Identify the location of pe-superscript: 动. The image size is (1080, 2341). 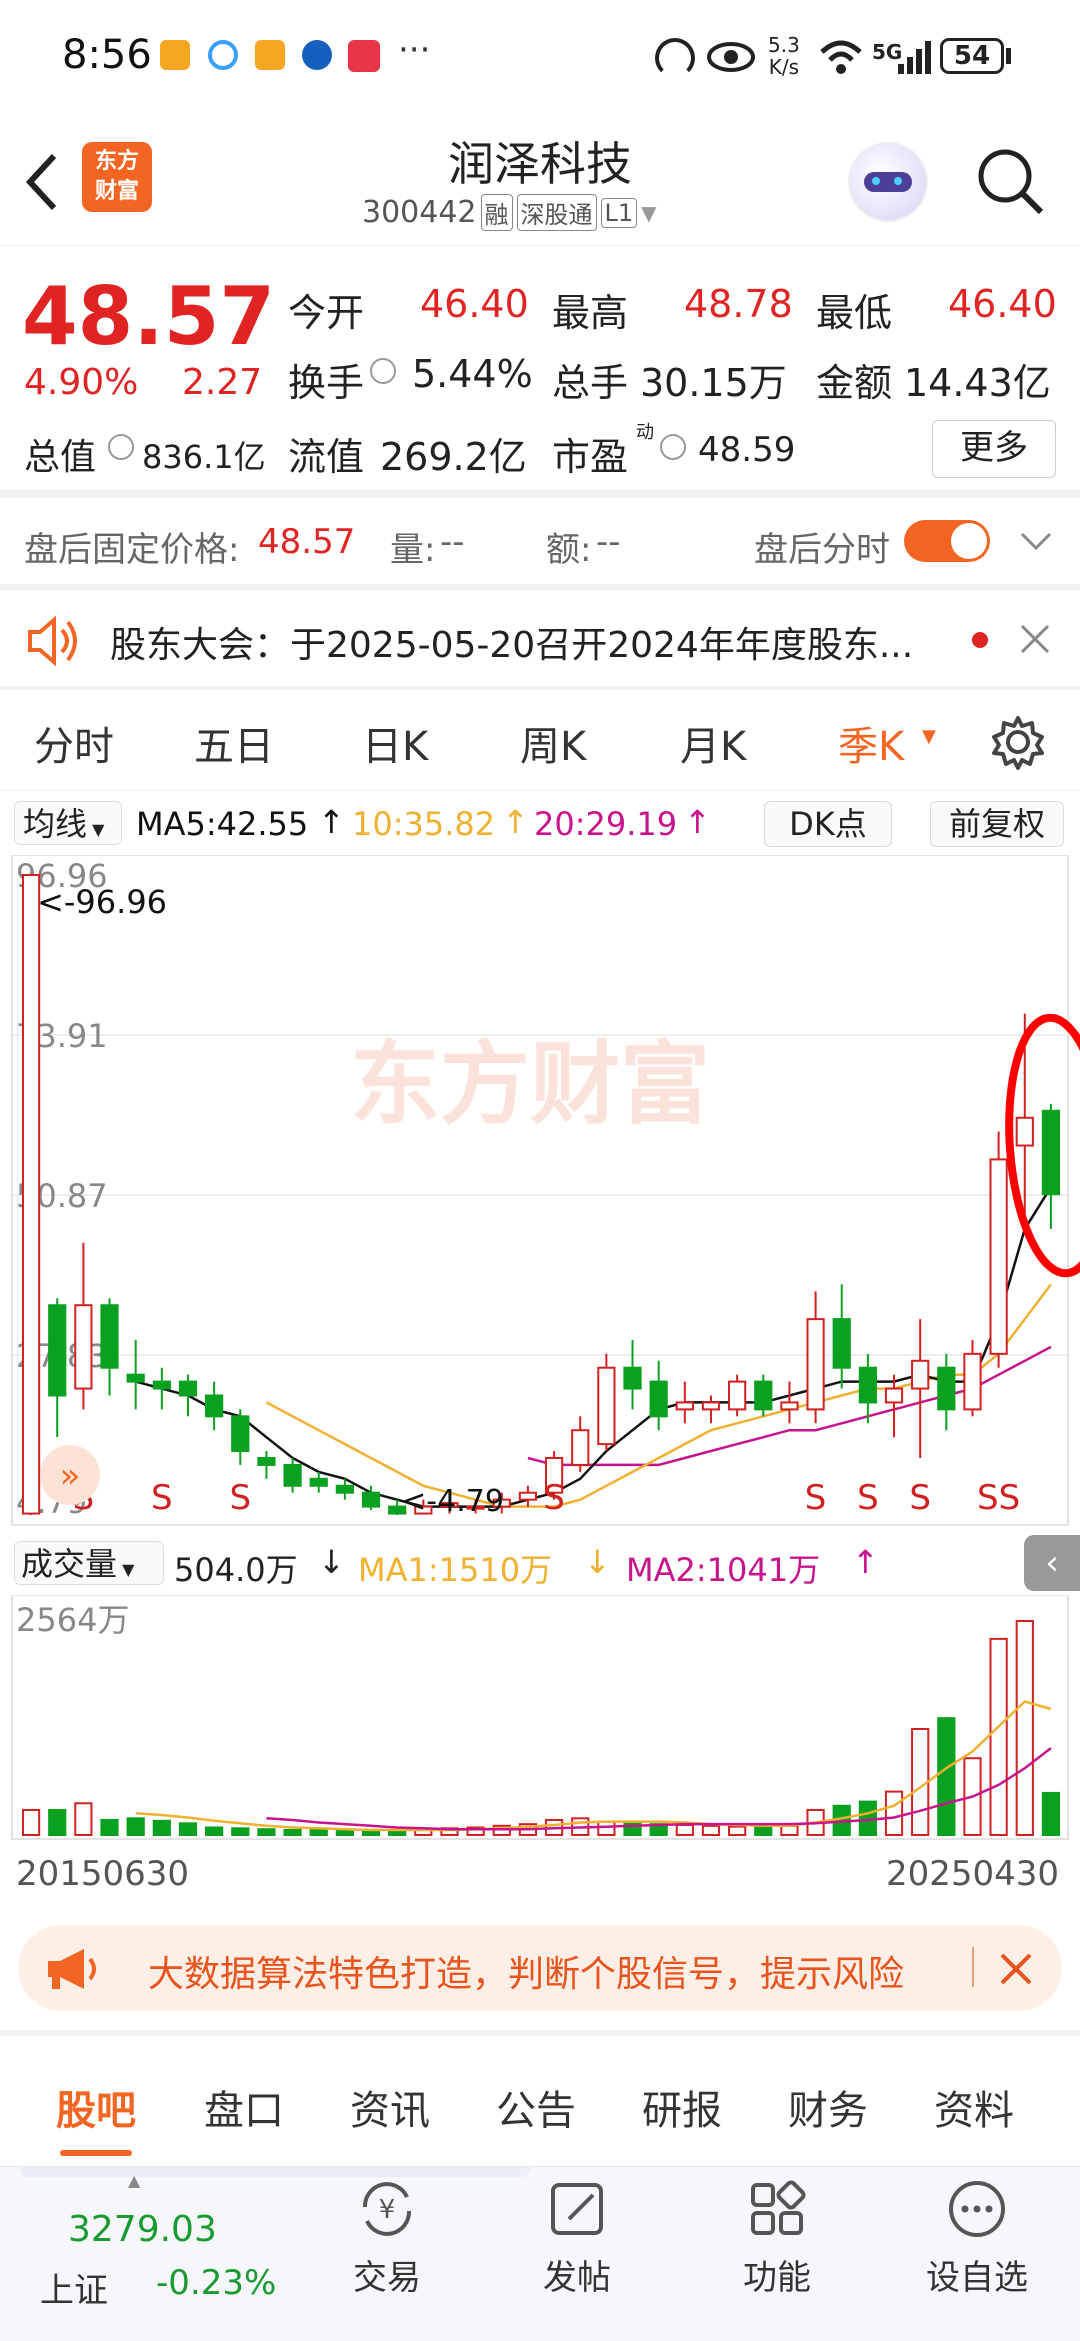
(645, 432).